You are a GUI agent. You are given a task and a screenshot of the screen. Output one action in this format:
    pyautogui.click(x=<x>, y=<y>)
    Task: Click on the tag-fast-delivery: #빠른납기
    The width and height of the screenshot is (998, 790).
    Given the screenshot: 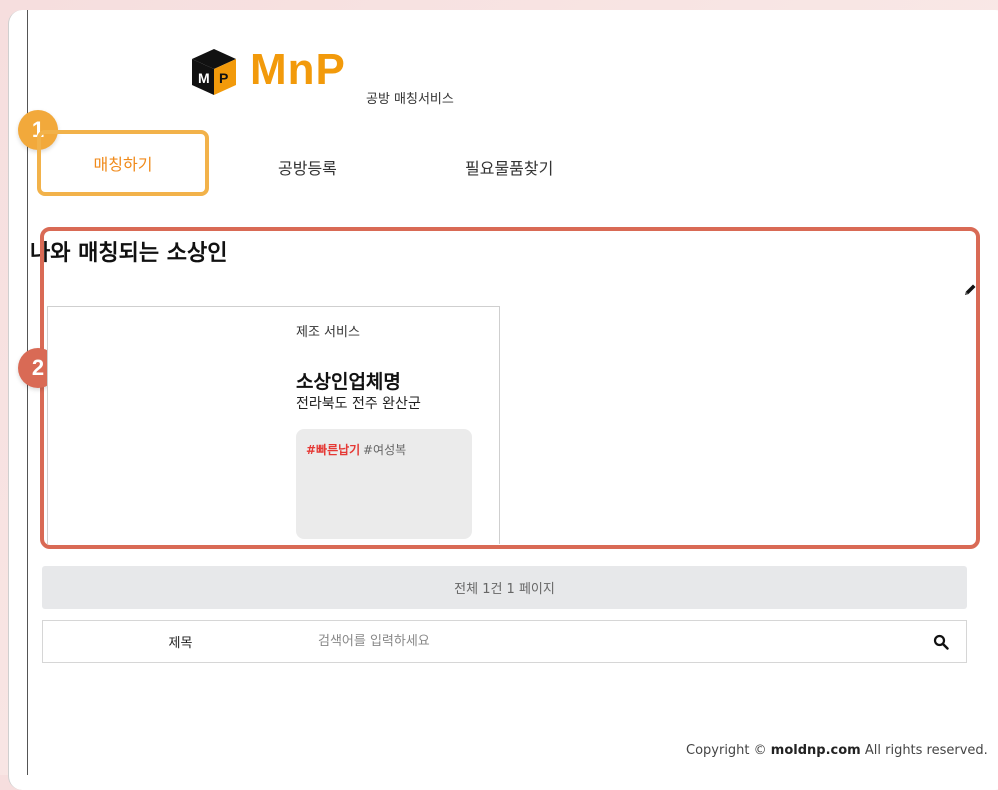 What is the action you would take?
    pyautogui.click(x=333, y=449)
    